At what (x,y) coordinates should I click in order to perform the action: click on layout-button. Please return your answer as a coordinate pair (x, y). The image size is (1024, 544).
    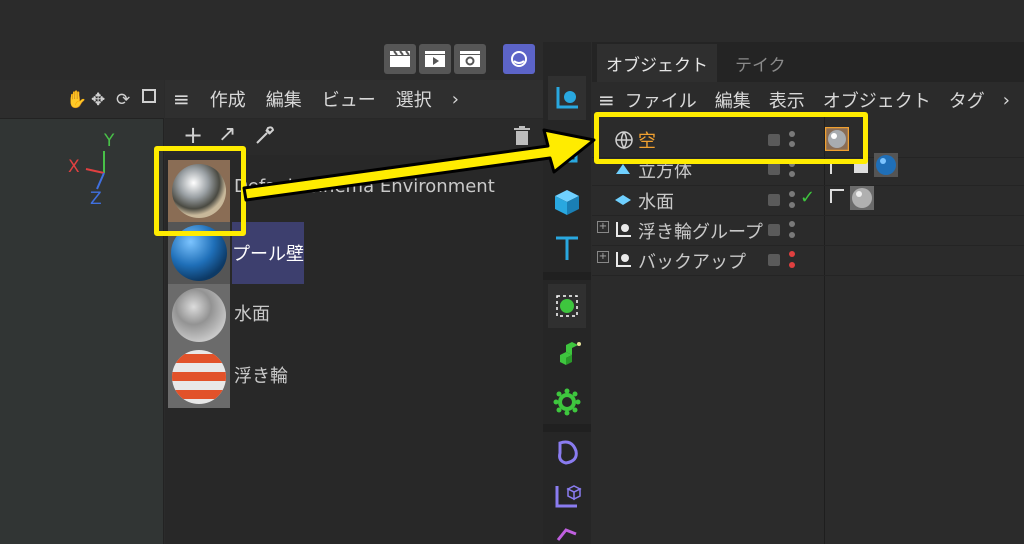
    Looking at the image, I should click on (519, 59).